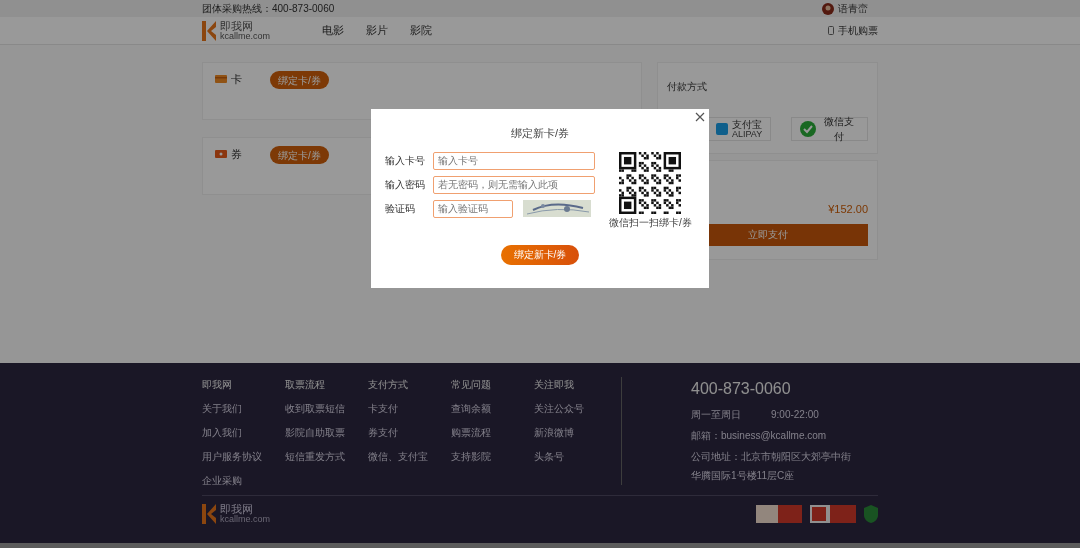  What do you see at coordinates (540, 133) in the screenshot?
I see `dialog-title: 绑定新卡/券` at bounding box center [540, 133].